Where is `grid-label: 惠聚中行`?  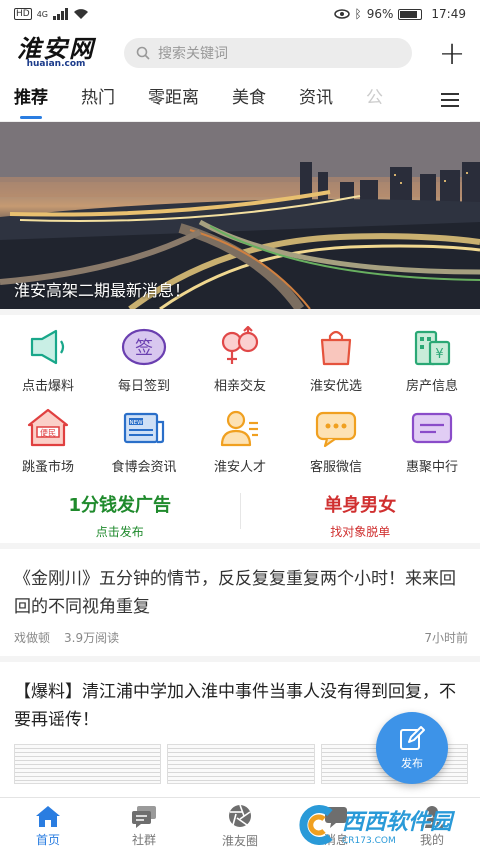 grid-label: 惠聚中行 is located at coordinates (431, 467).